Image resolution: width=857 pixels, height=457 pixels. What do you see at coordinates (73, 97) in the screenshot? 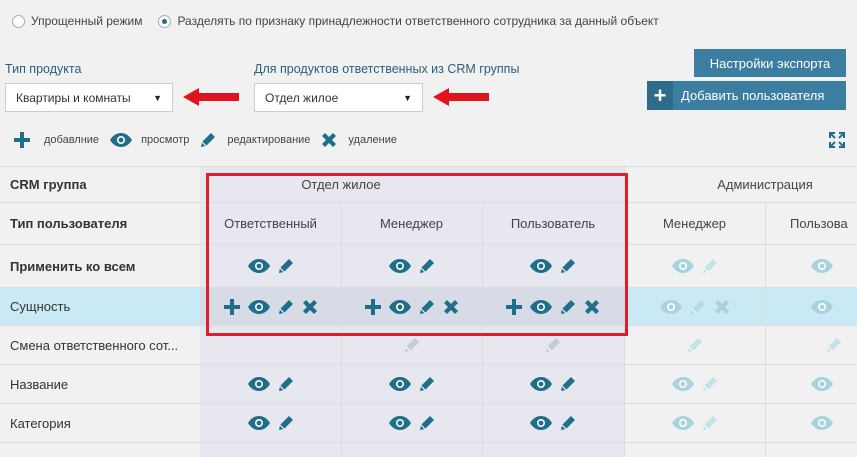
I see `product-type-value: Квартиры и комнаты` at bounding box center [73, 97].